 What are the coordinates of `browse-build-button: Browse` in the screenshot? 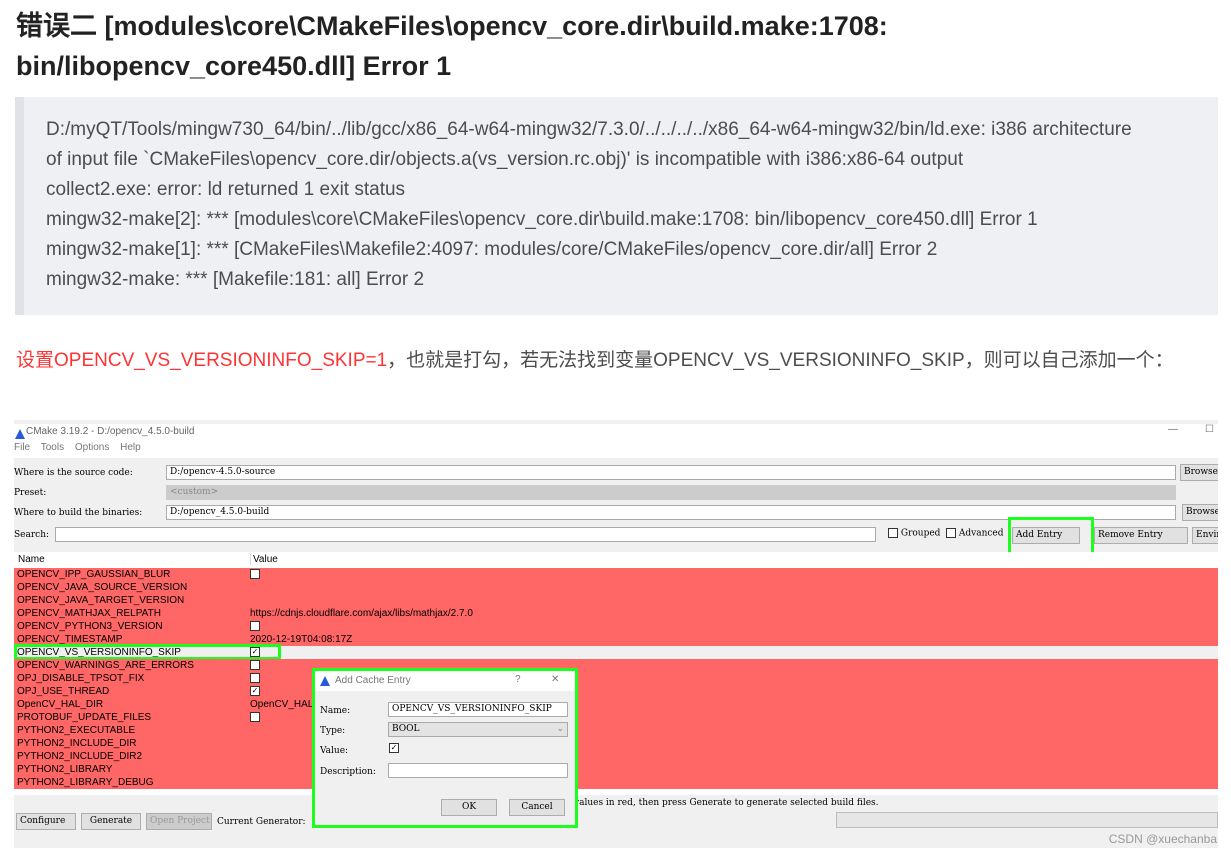 It's located at (1200, 512).